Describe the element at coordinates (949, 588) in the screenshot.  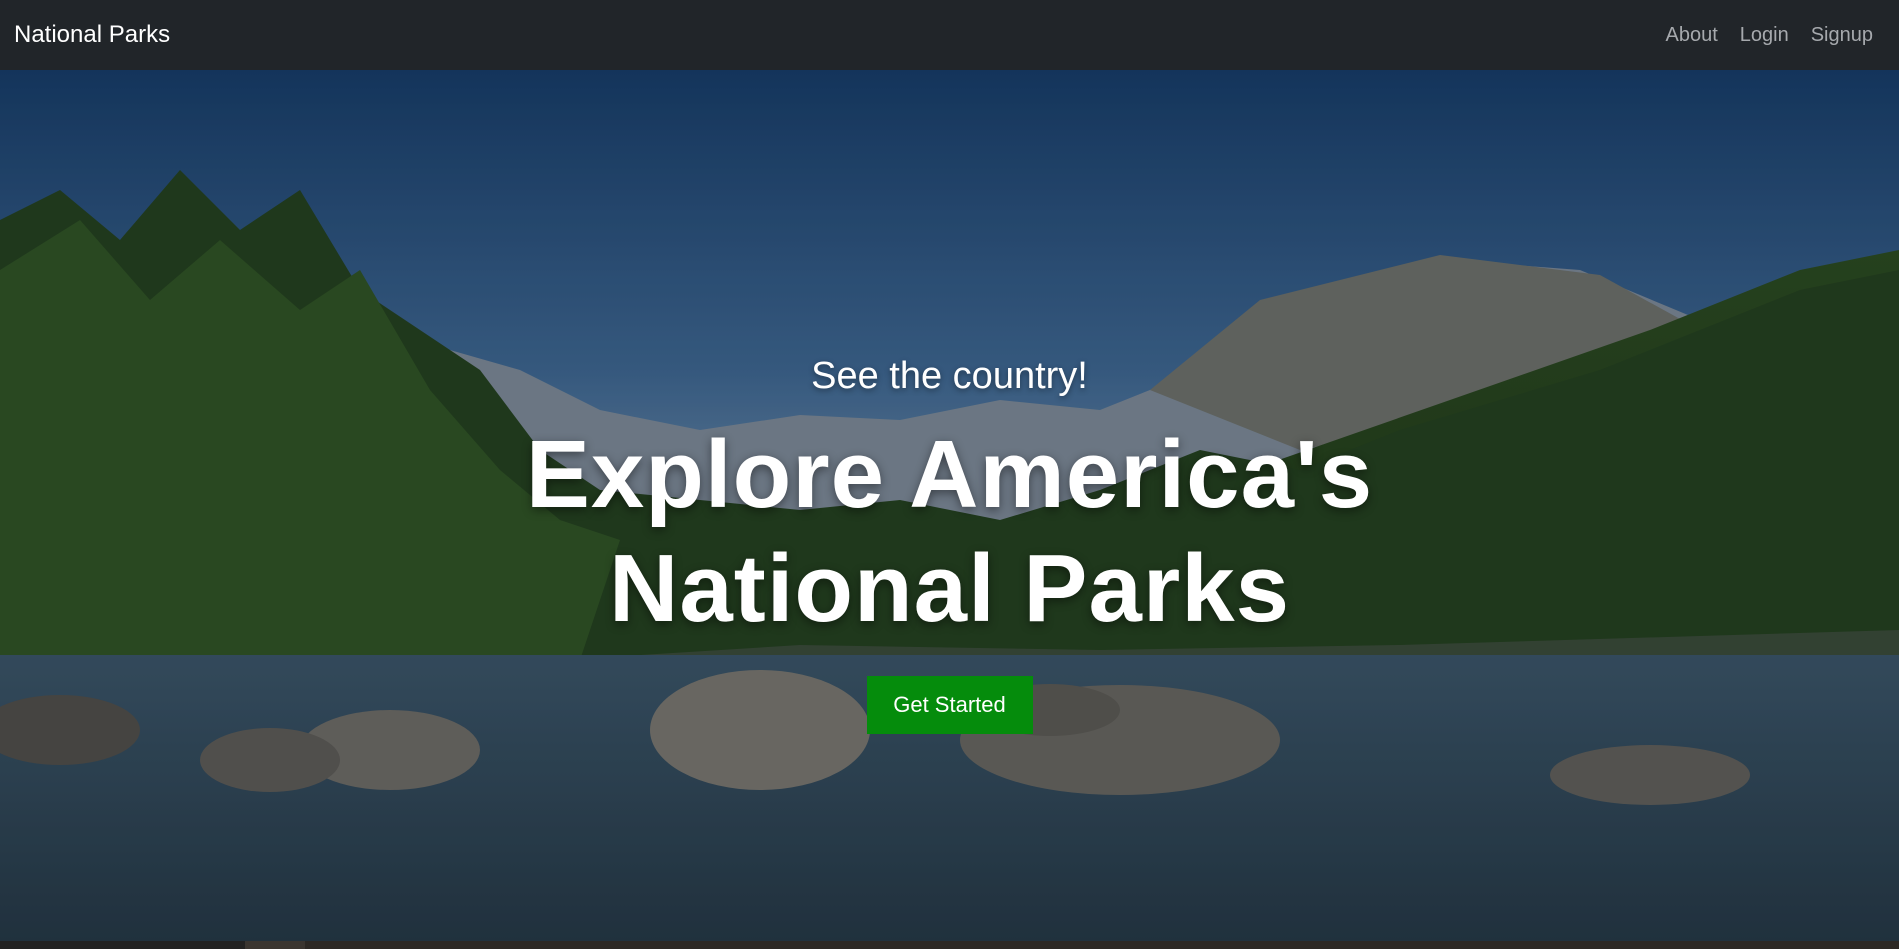
I see `hero-title-line-2: National Parks` at that location.